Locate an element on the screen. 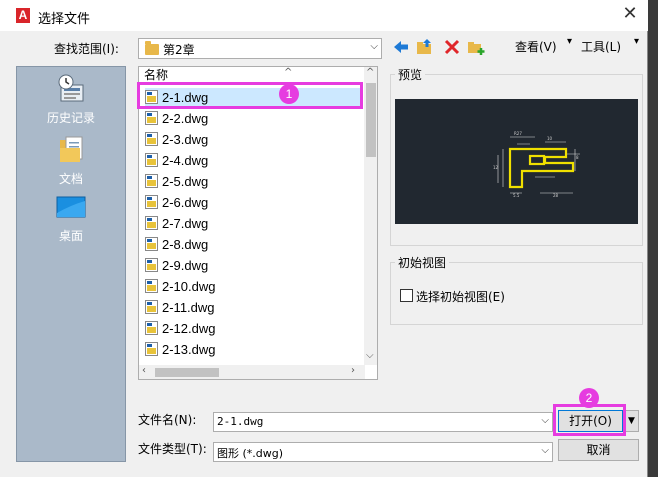  file-row: 2-11.dwg is located at coordinates (253, 308).